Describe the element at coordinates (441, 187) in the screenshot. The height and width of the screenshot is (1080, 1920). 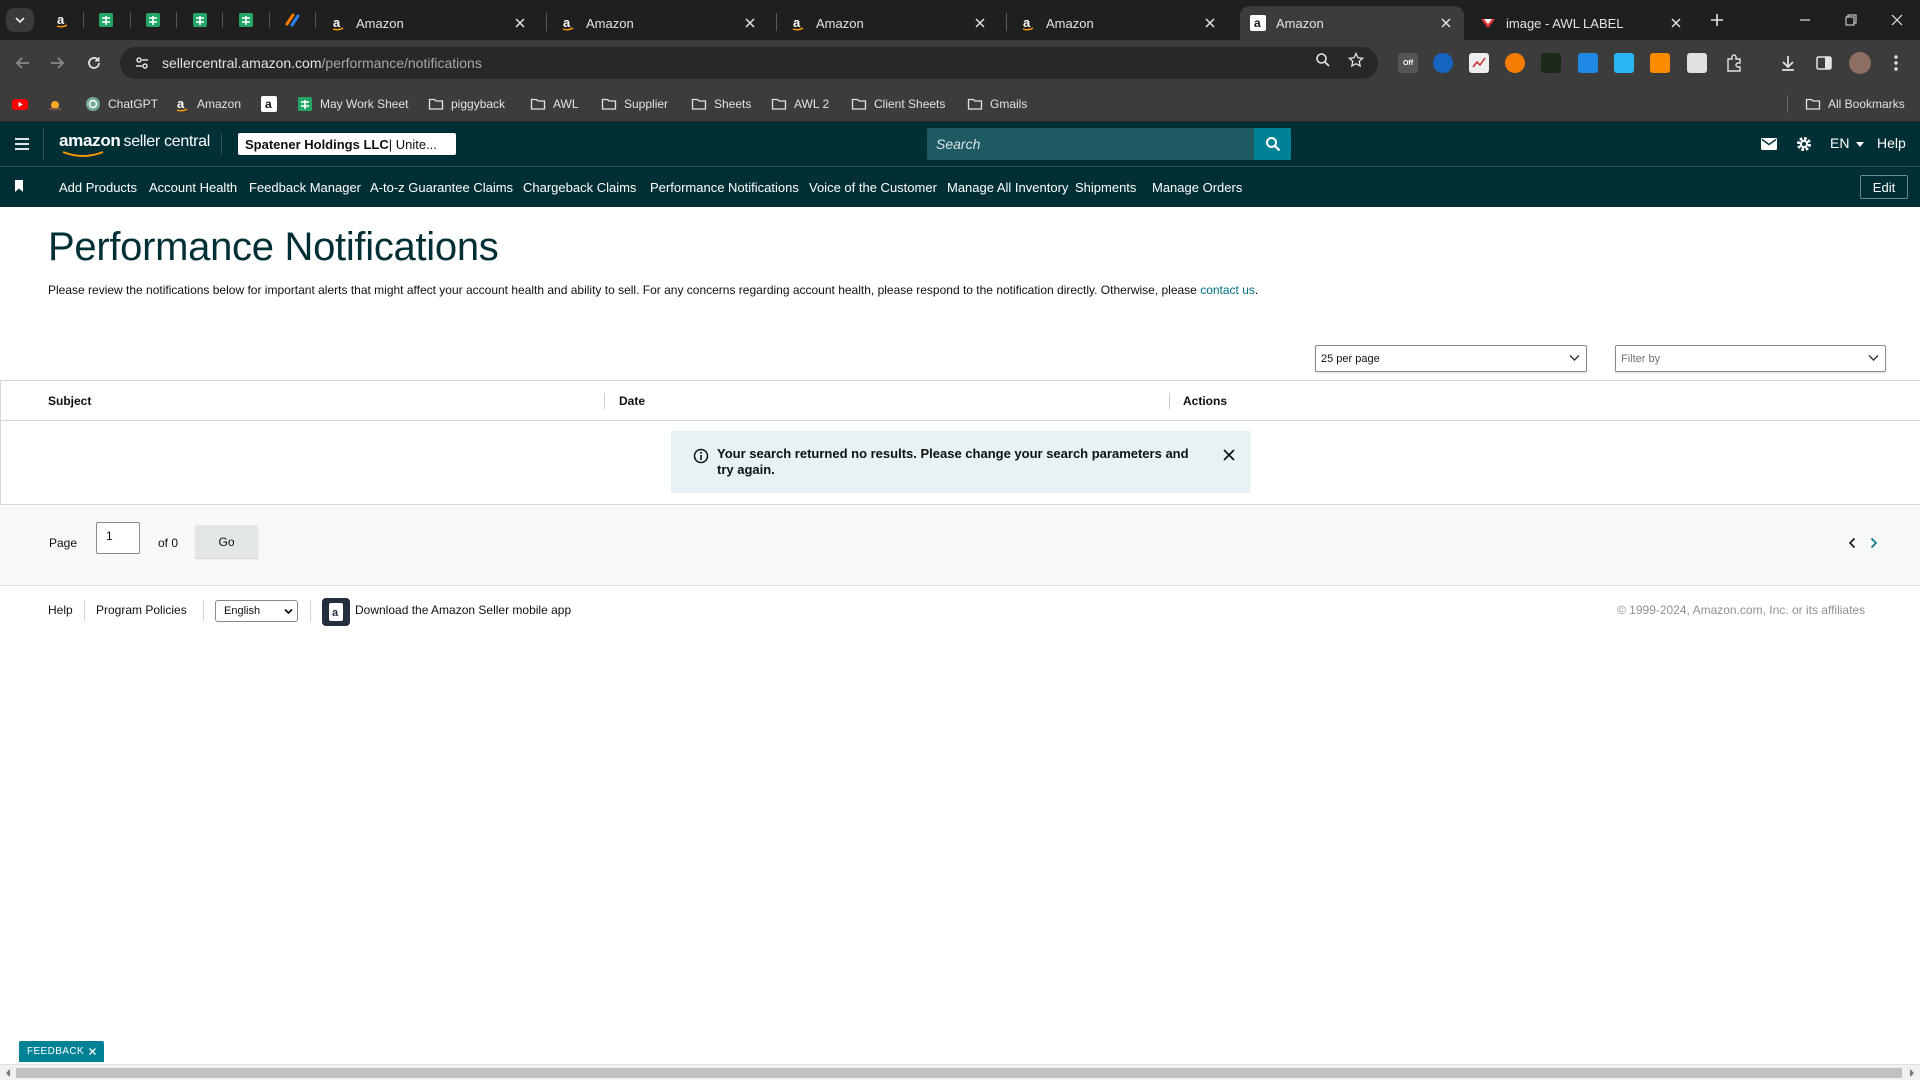
I see `nav-a-to-z-claims: A-to-z Guarantee Claims` at that location.